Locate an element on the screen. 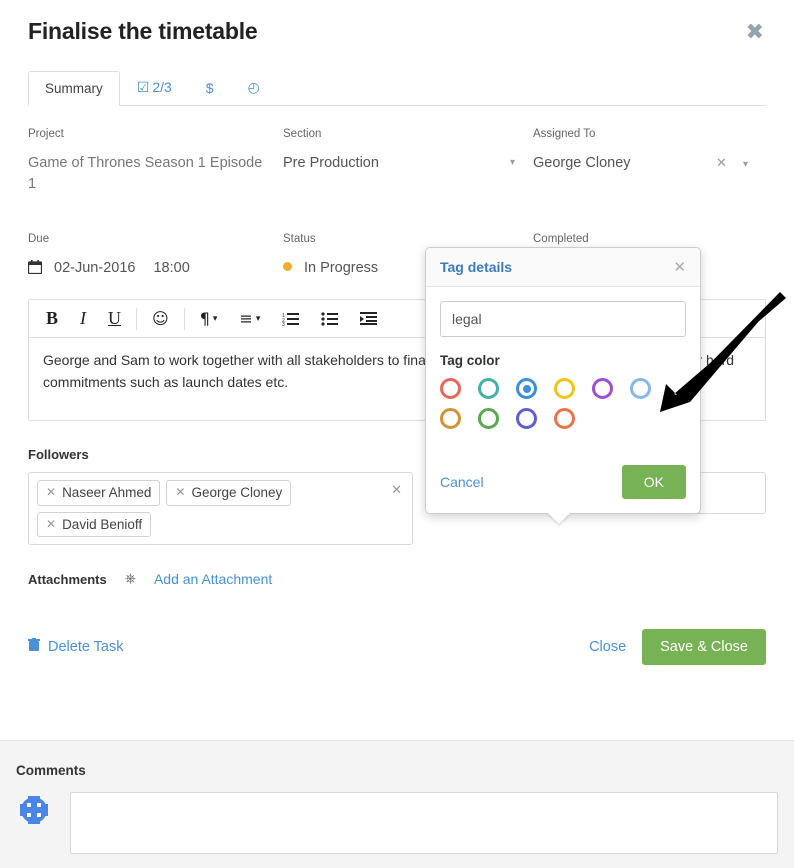 The height and width of the screenshot is (868, 794). comments-section: Comments is located at coordinates (397, 804).